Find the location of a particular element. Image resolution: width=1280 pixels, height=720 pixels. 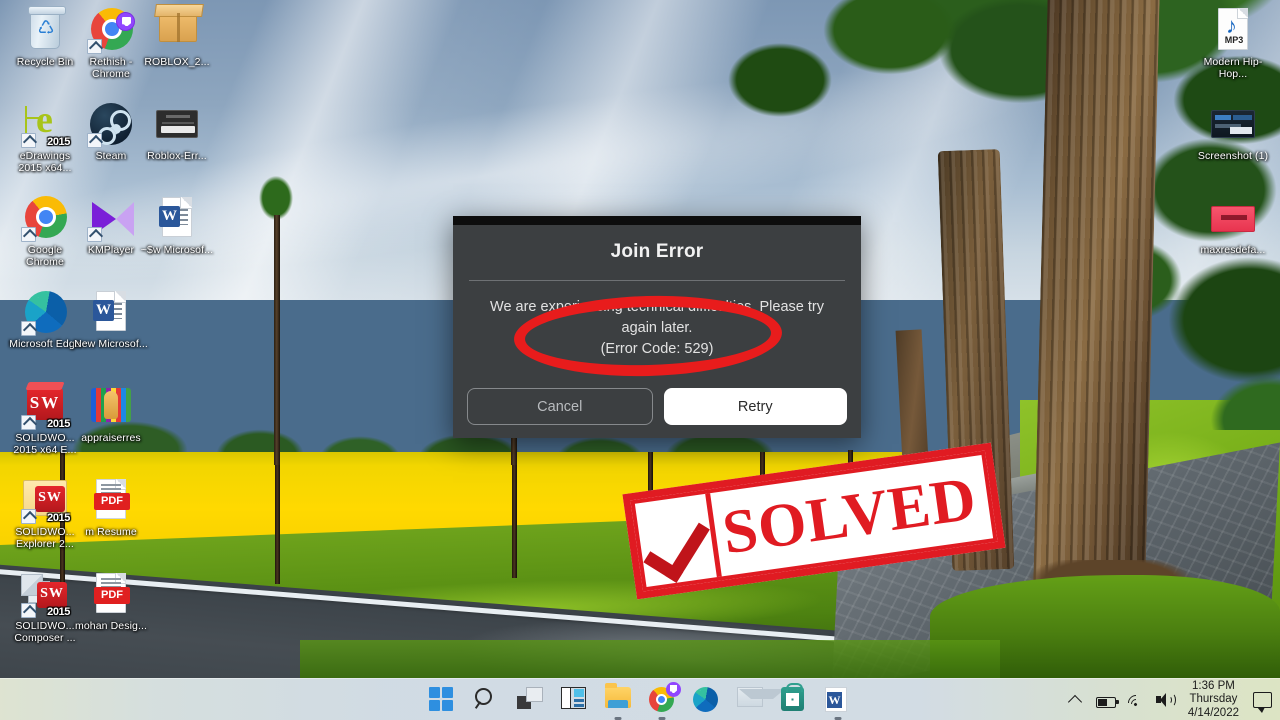

retry-button: Retry is located at coordinates (755, 406).